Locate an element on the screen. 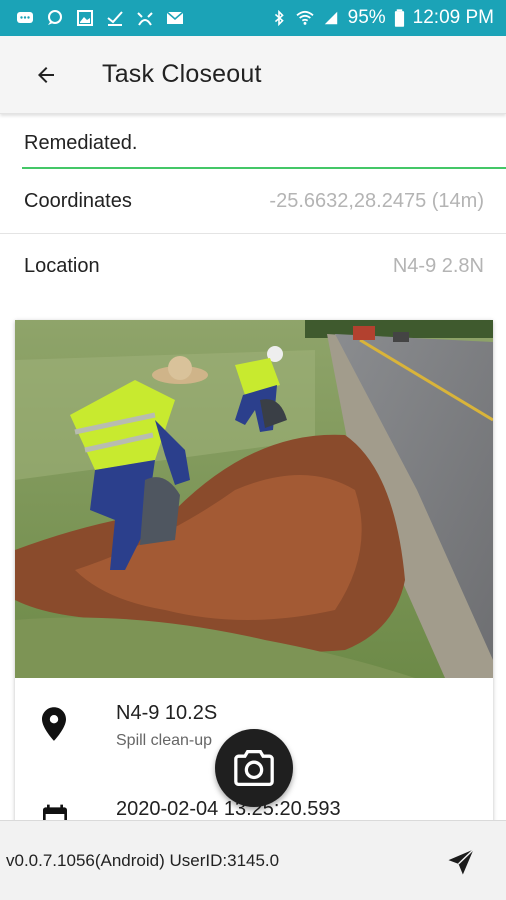 Image resolution: width=506 pixels, height=900 pixels. arrow-back-icon is located at coordinates (46, 74).